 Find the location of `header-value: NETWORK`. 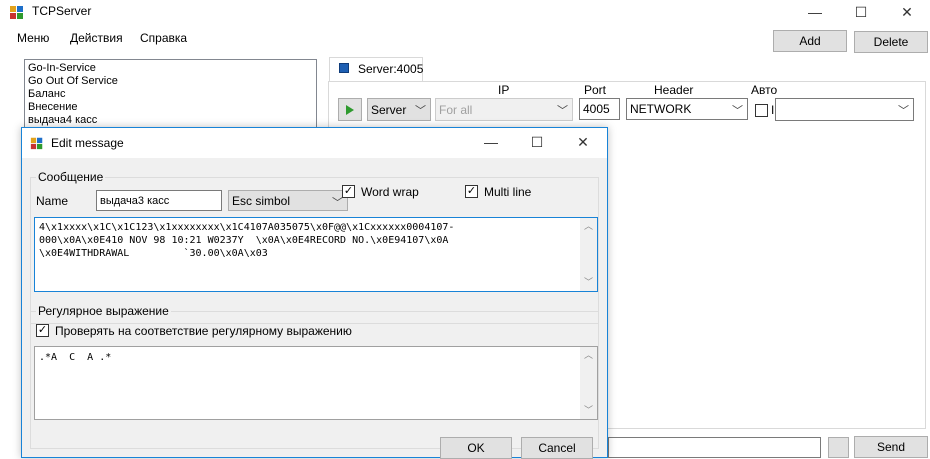

header-value: NETWORK is located at coordinates (661, 109).